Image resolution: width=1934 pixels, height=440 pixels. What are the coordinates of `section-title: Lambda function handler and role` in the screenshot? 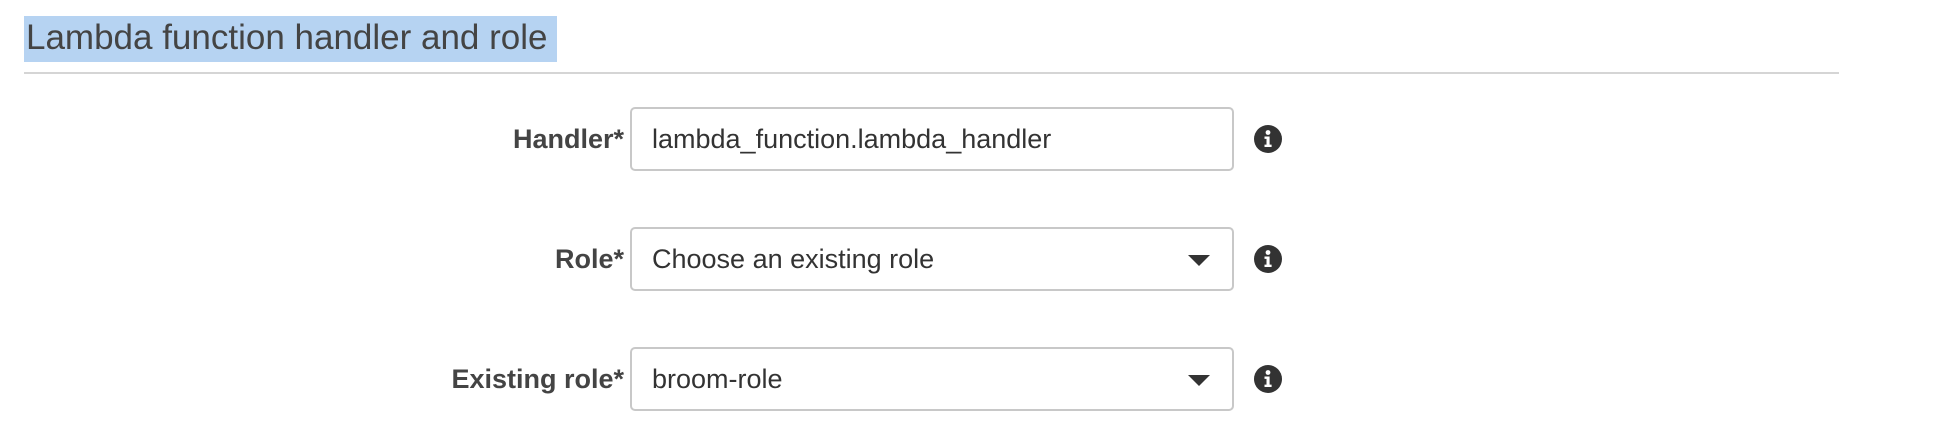 It's located at (291, 39).